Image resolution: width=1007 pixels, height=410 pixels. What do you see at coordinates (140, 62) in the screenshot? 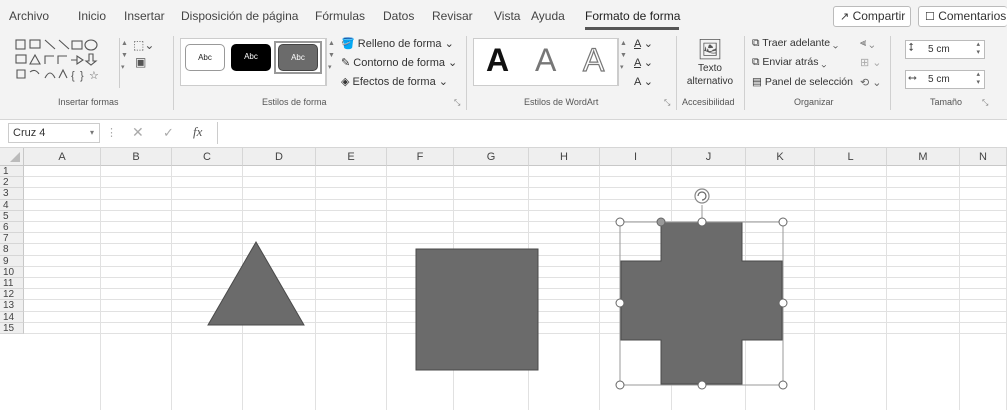
I see `text-box-icon: ▣` at bounding box center [140, 62].